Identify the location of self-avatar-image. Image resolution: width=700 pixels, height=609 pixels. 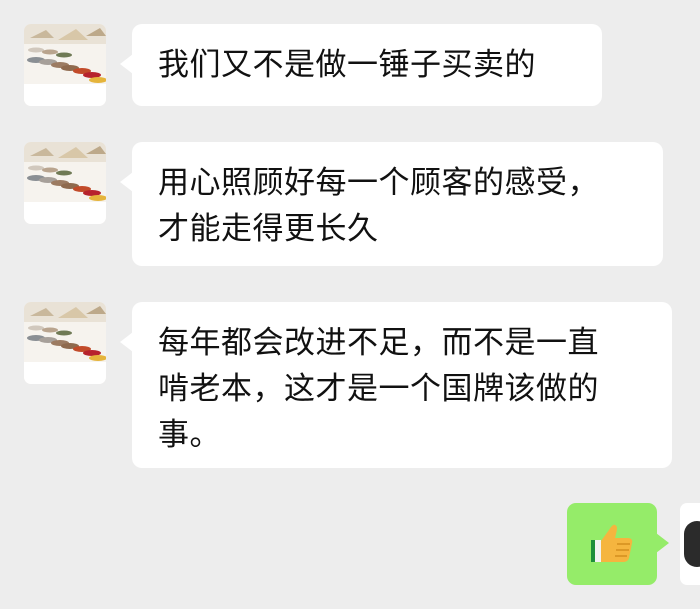
(692, 544).